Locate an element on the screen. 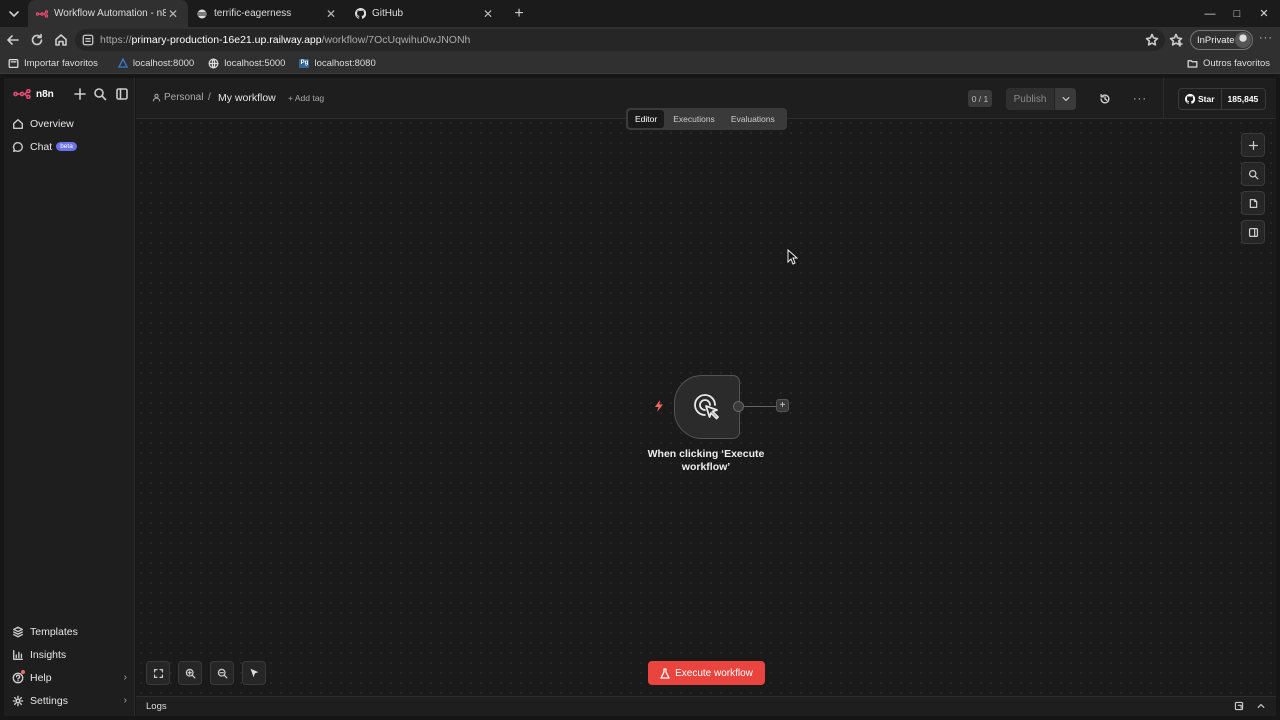 Image resolution: width=1280 pixels, height=720 pixels. sidebar-item-templates: Templates is located at coordinates (69, 631).